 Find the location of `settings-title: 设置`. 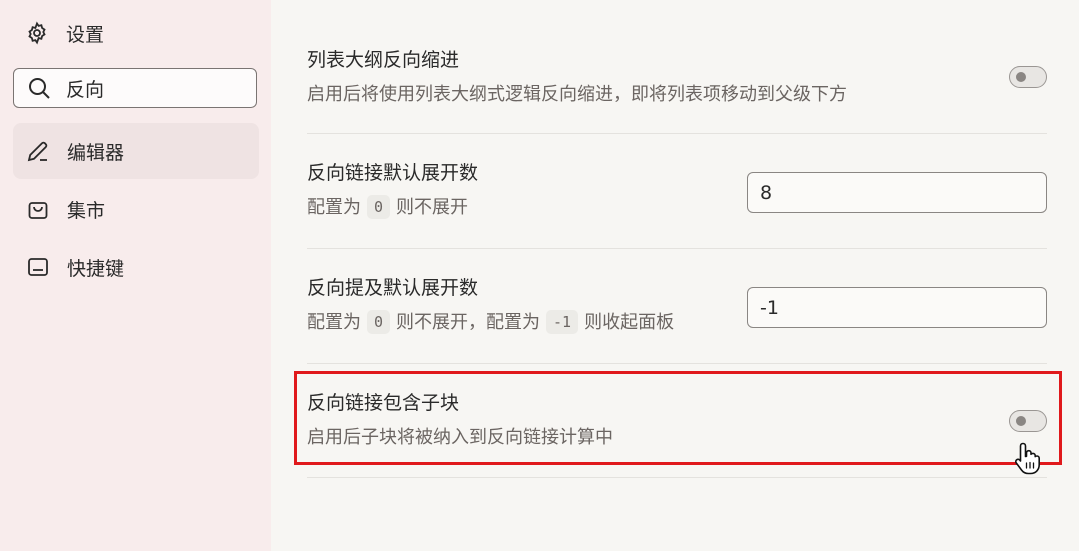

settings-title: 设置 is located at coordinates (85, 34).